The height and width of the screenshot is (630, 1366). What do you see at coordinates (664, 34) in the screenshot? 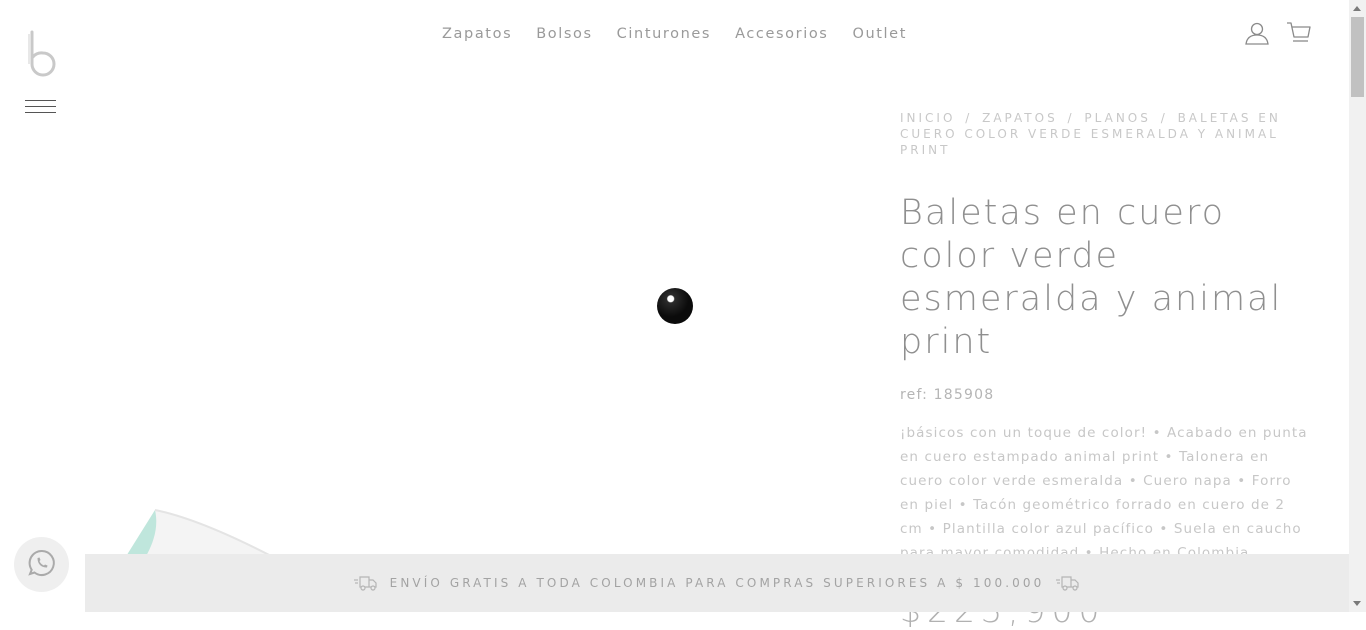
I see `nav-item-cinturones: Cinturones` at bounding box center [664, 34].